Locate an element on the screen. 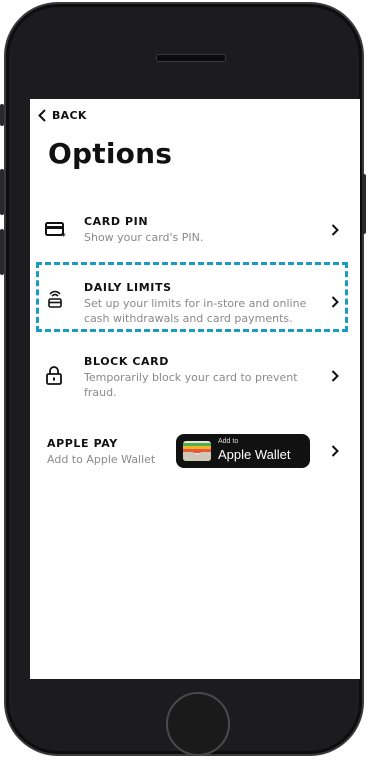 The width and height of the screenshot is (369, 760). apple-pay-title: APPLE PAY is located at coordinates (82, 443).